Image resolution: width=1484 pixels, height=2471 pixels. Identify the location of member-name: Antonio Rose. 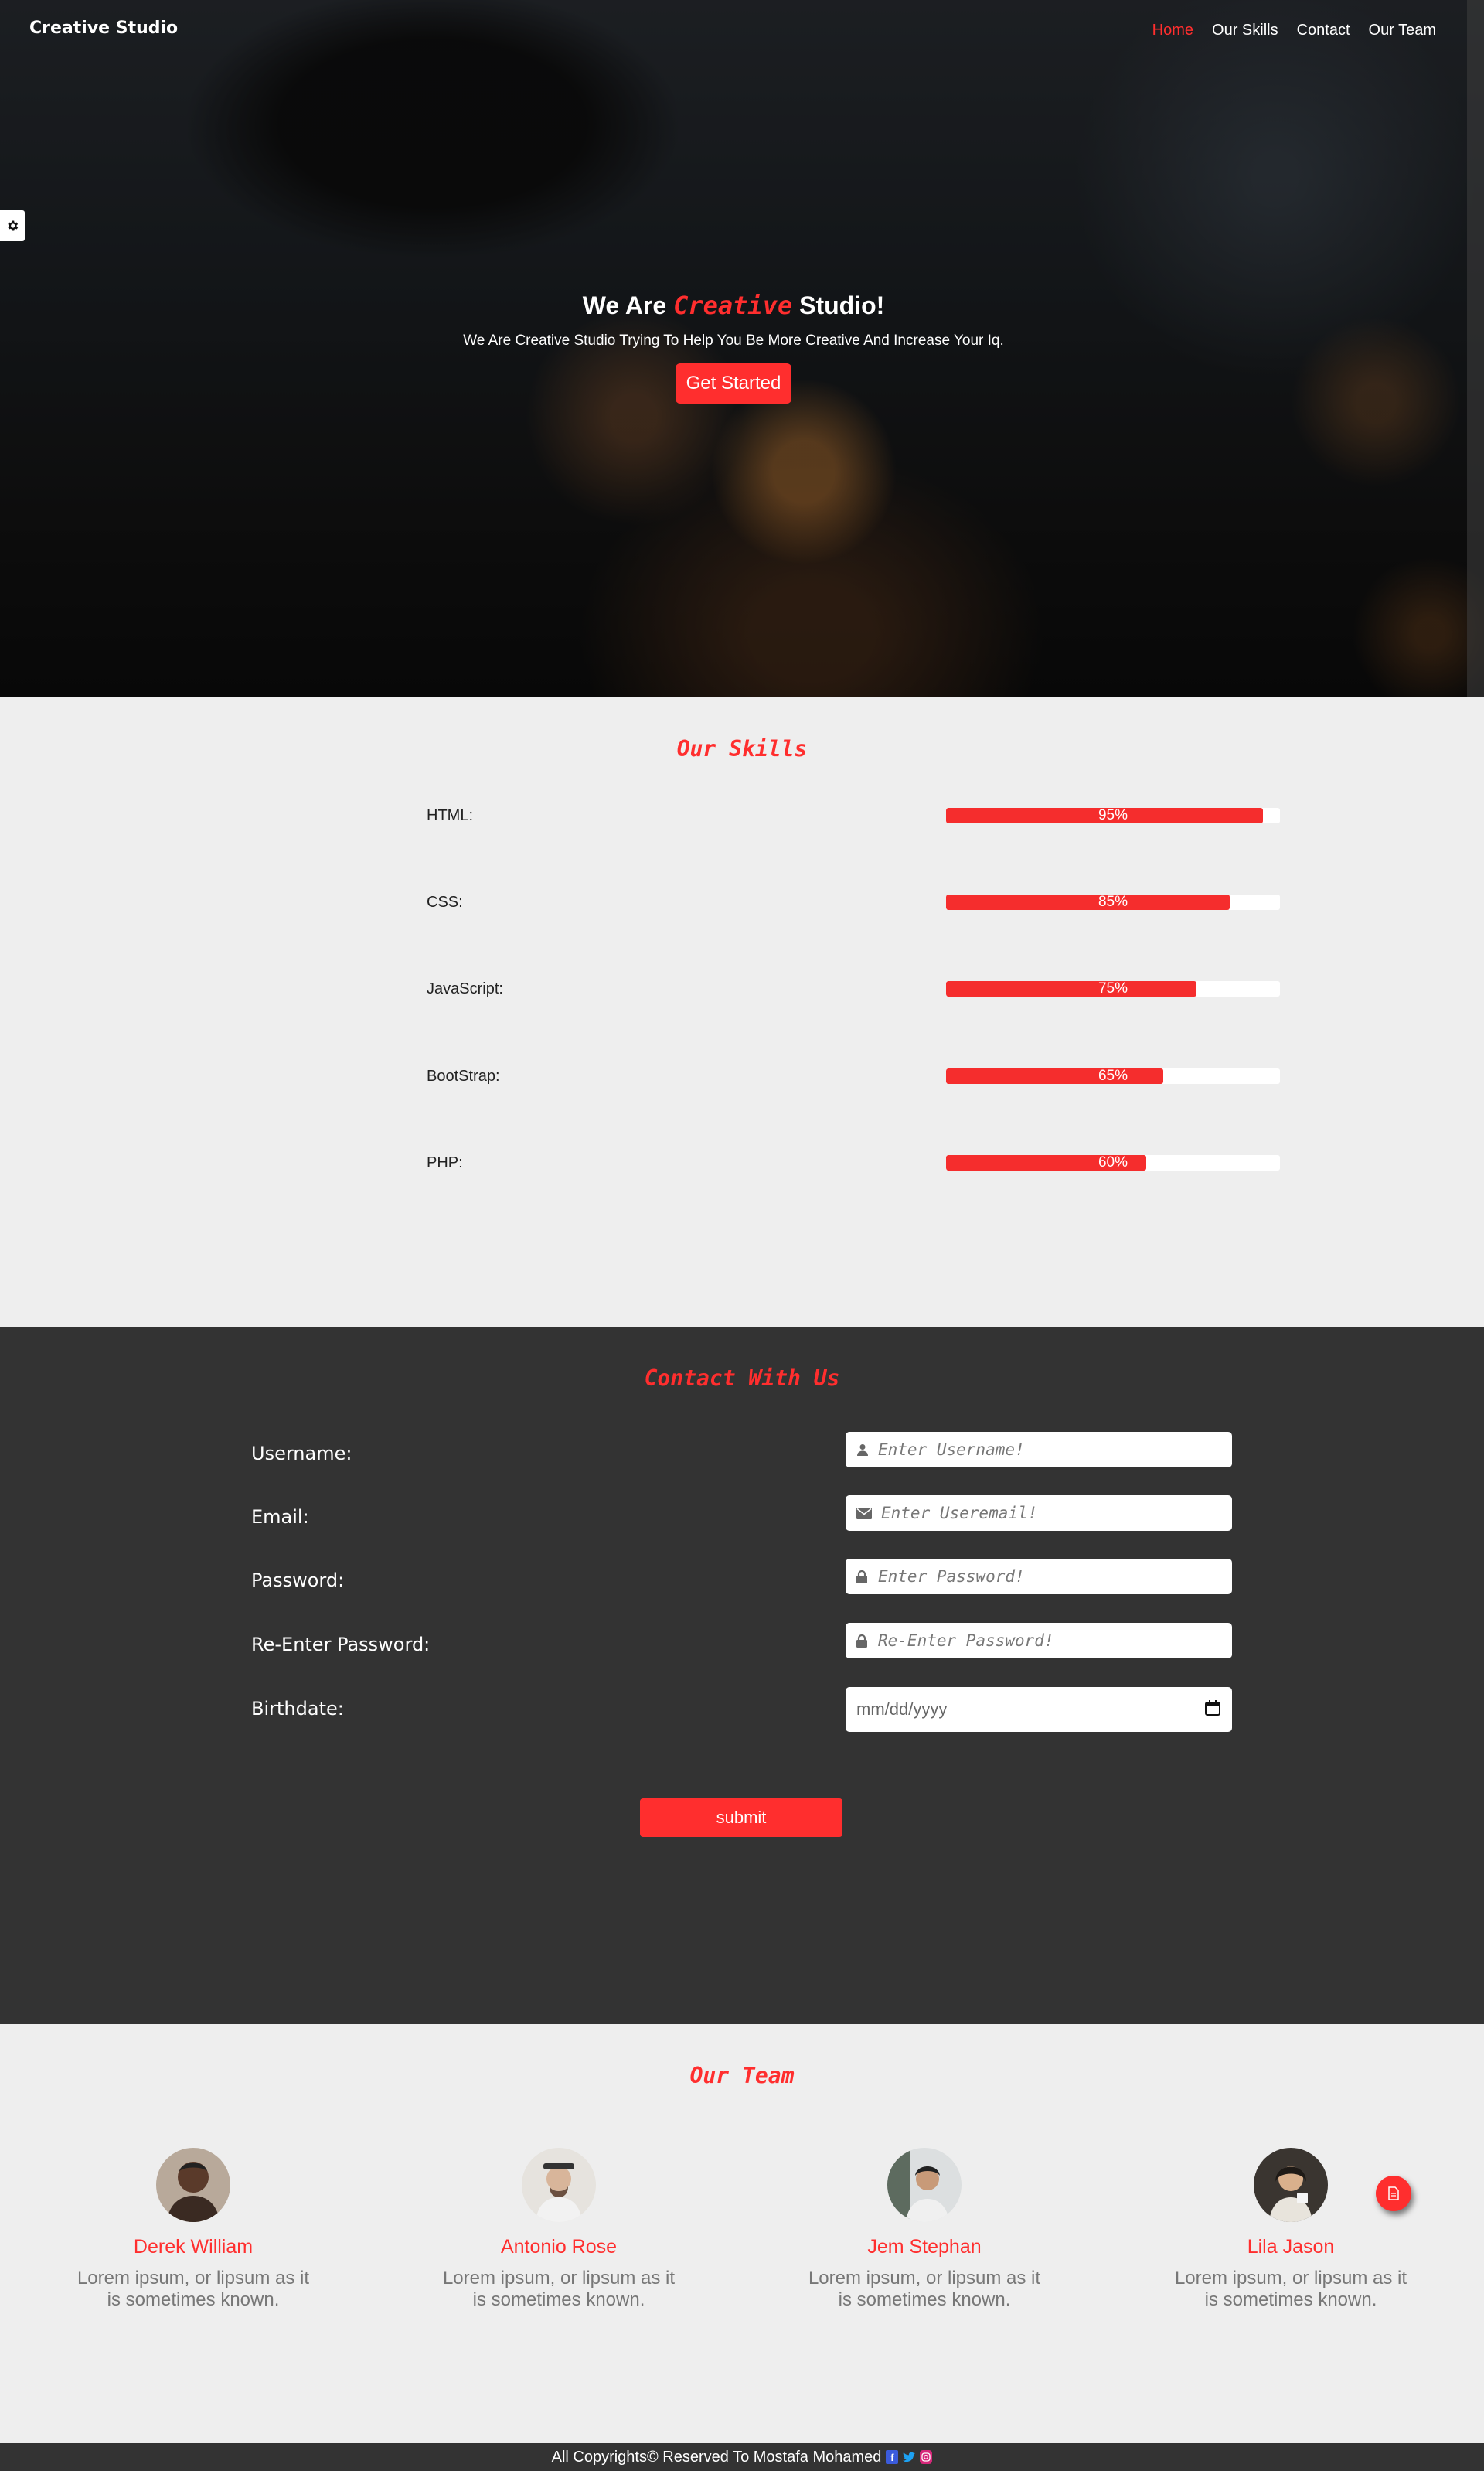
(559, 2247).